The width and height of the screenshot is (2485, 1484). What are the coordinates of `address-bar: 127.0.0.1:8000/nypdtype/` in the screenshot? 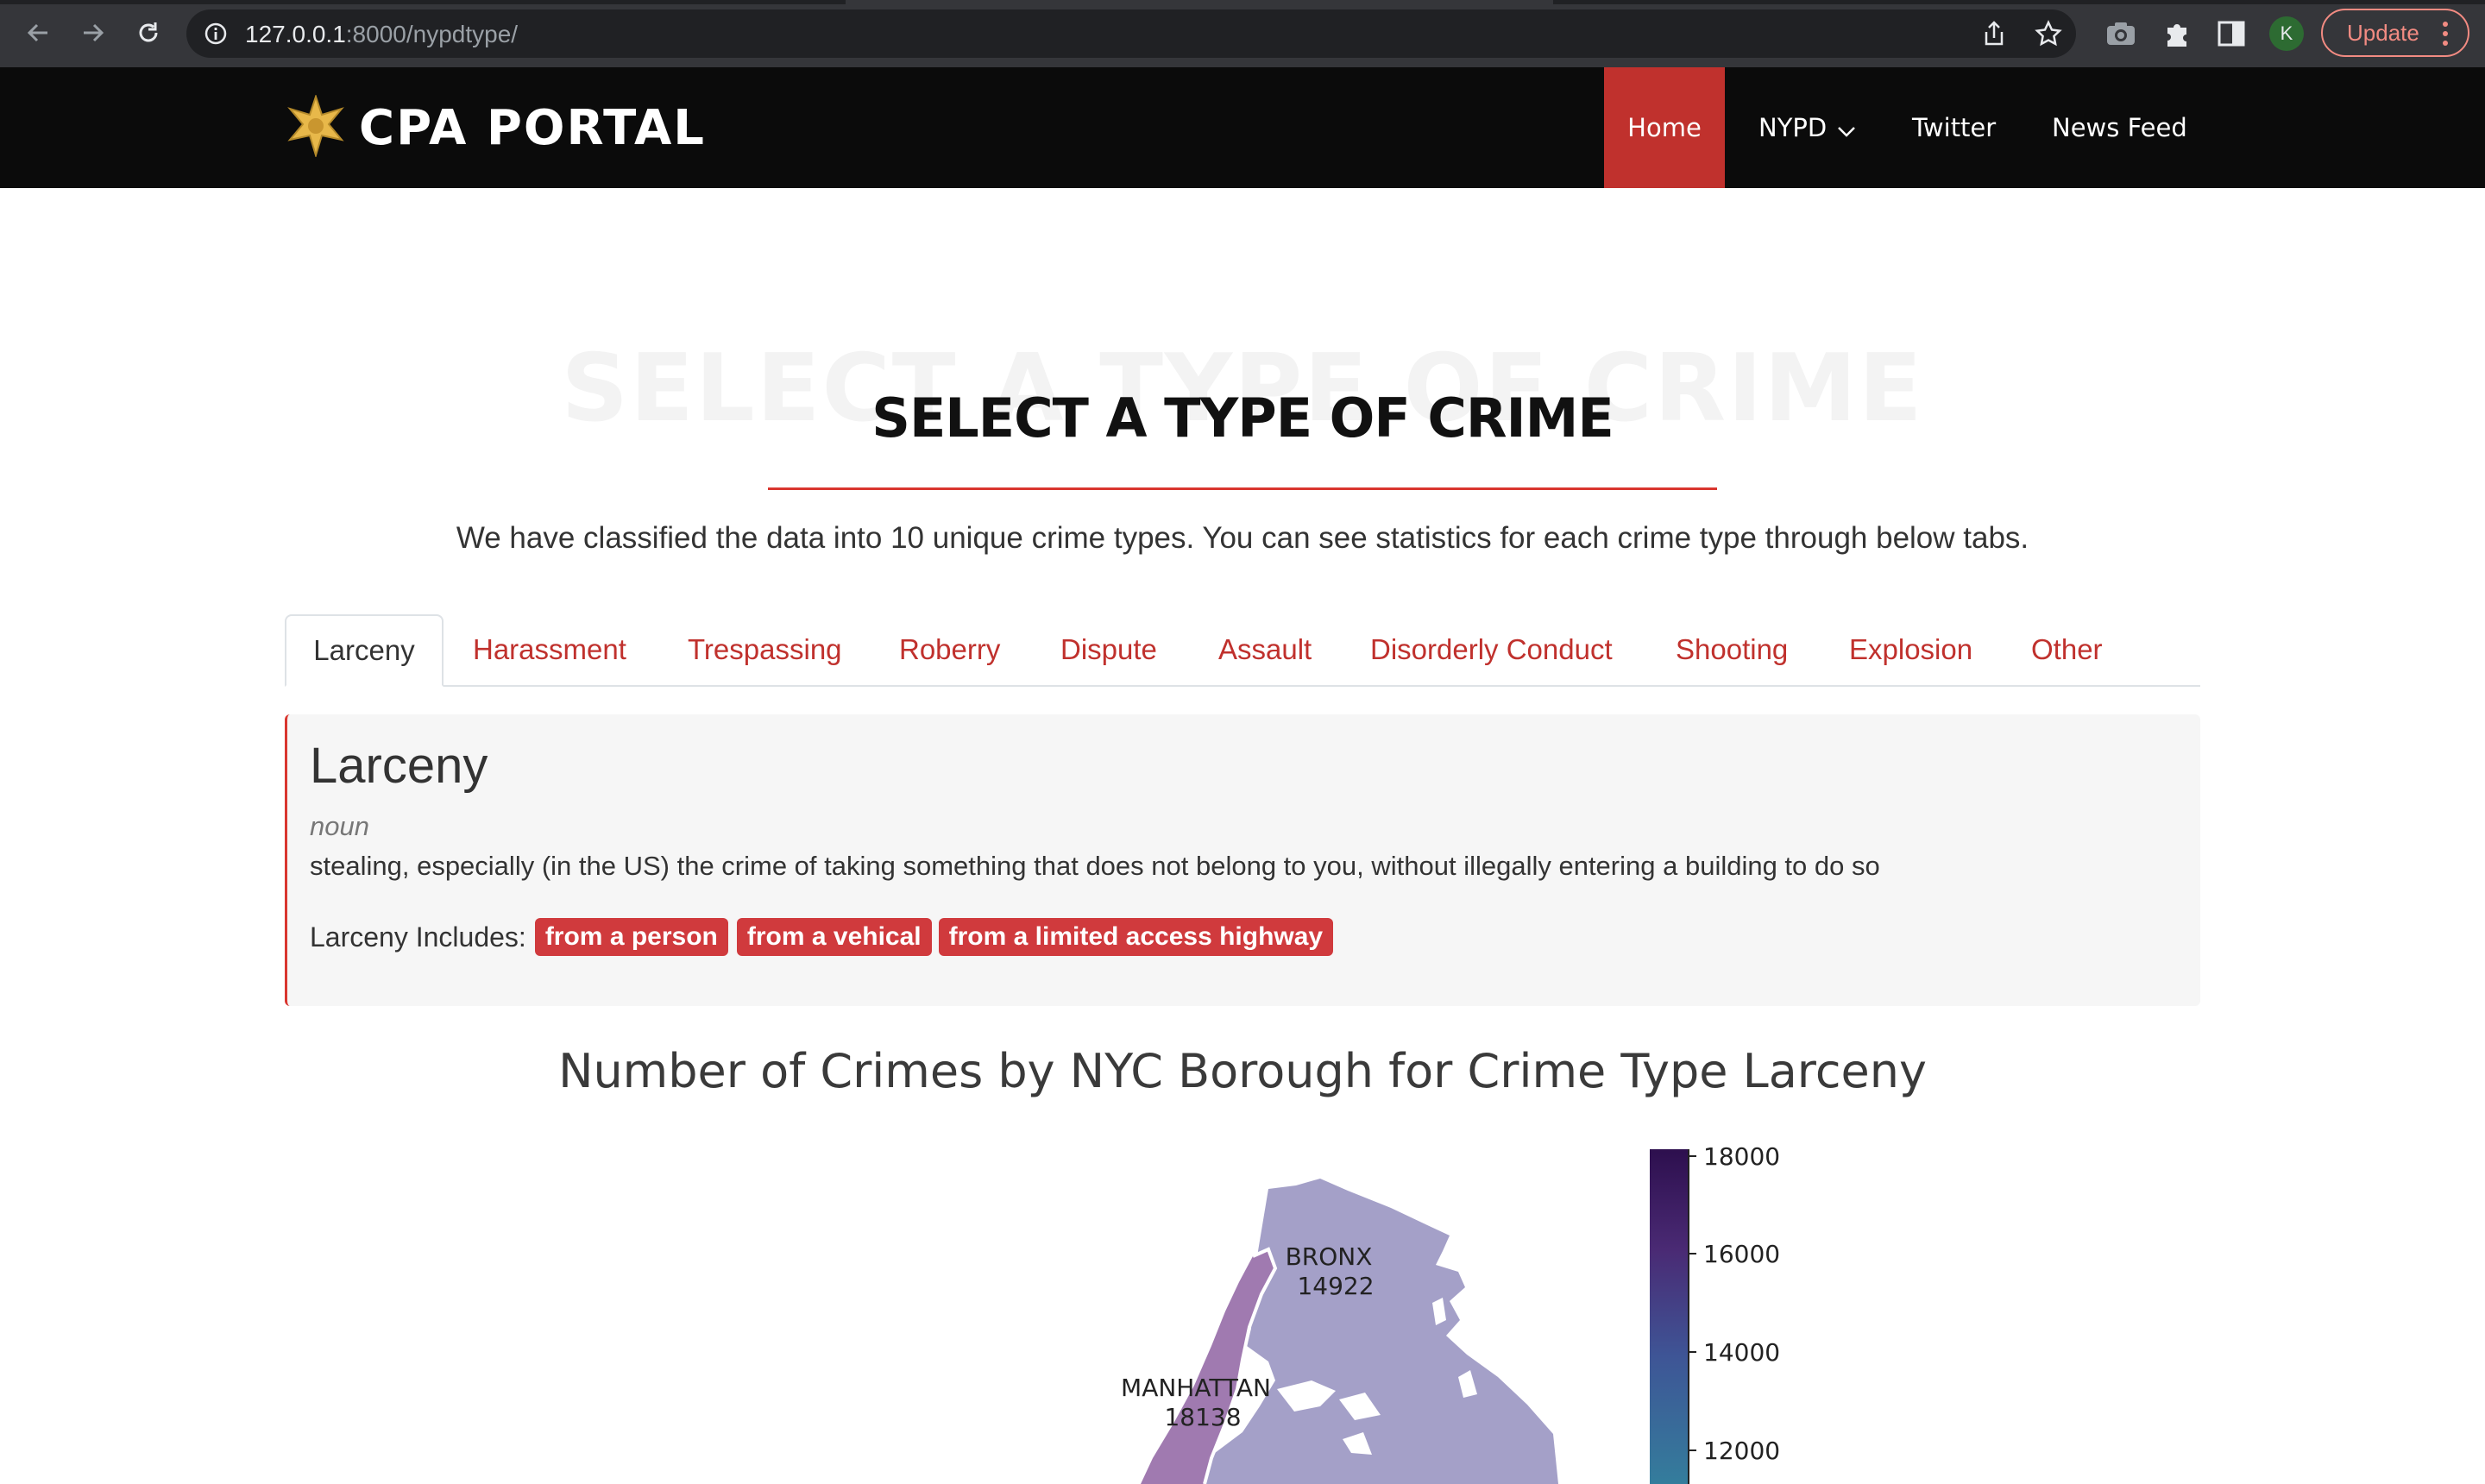 It's located at (1131, 33).